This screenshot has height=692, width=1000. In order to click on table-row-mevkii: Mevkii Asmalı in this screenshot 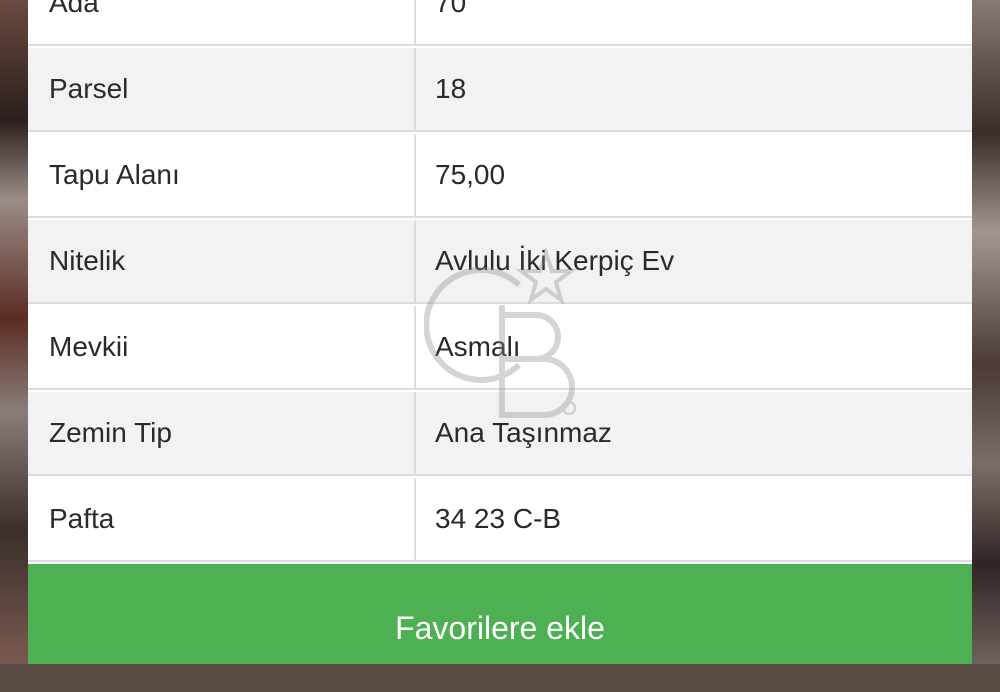, I will do `click(500, 348)`.